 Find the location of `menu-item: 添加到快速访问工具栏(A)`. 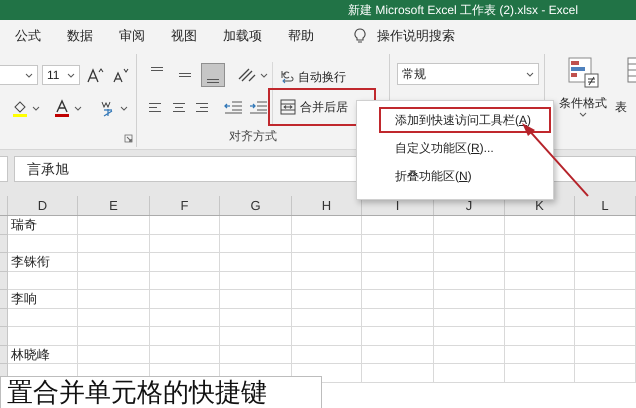

menu-item: 添加到快速访问工具栏(A) is located at coordinates (465, 120).